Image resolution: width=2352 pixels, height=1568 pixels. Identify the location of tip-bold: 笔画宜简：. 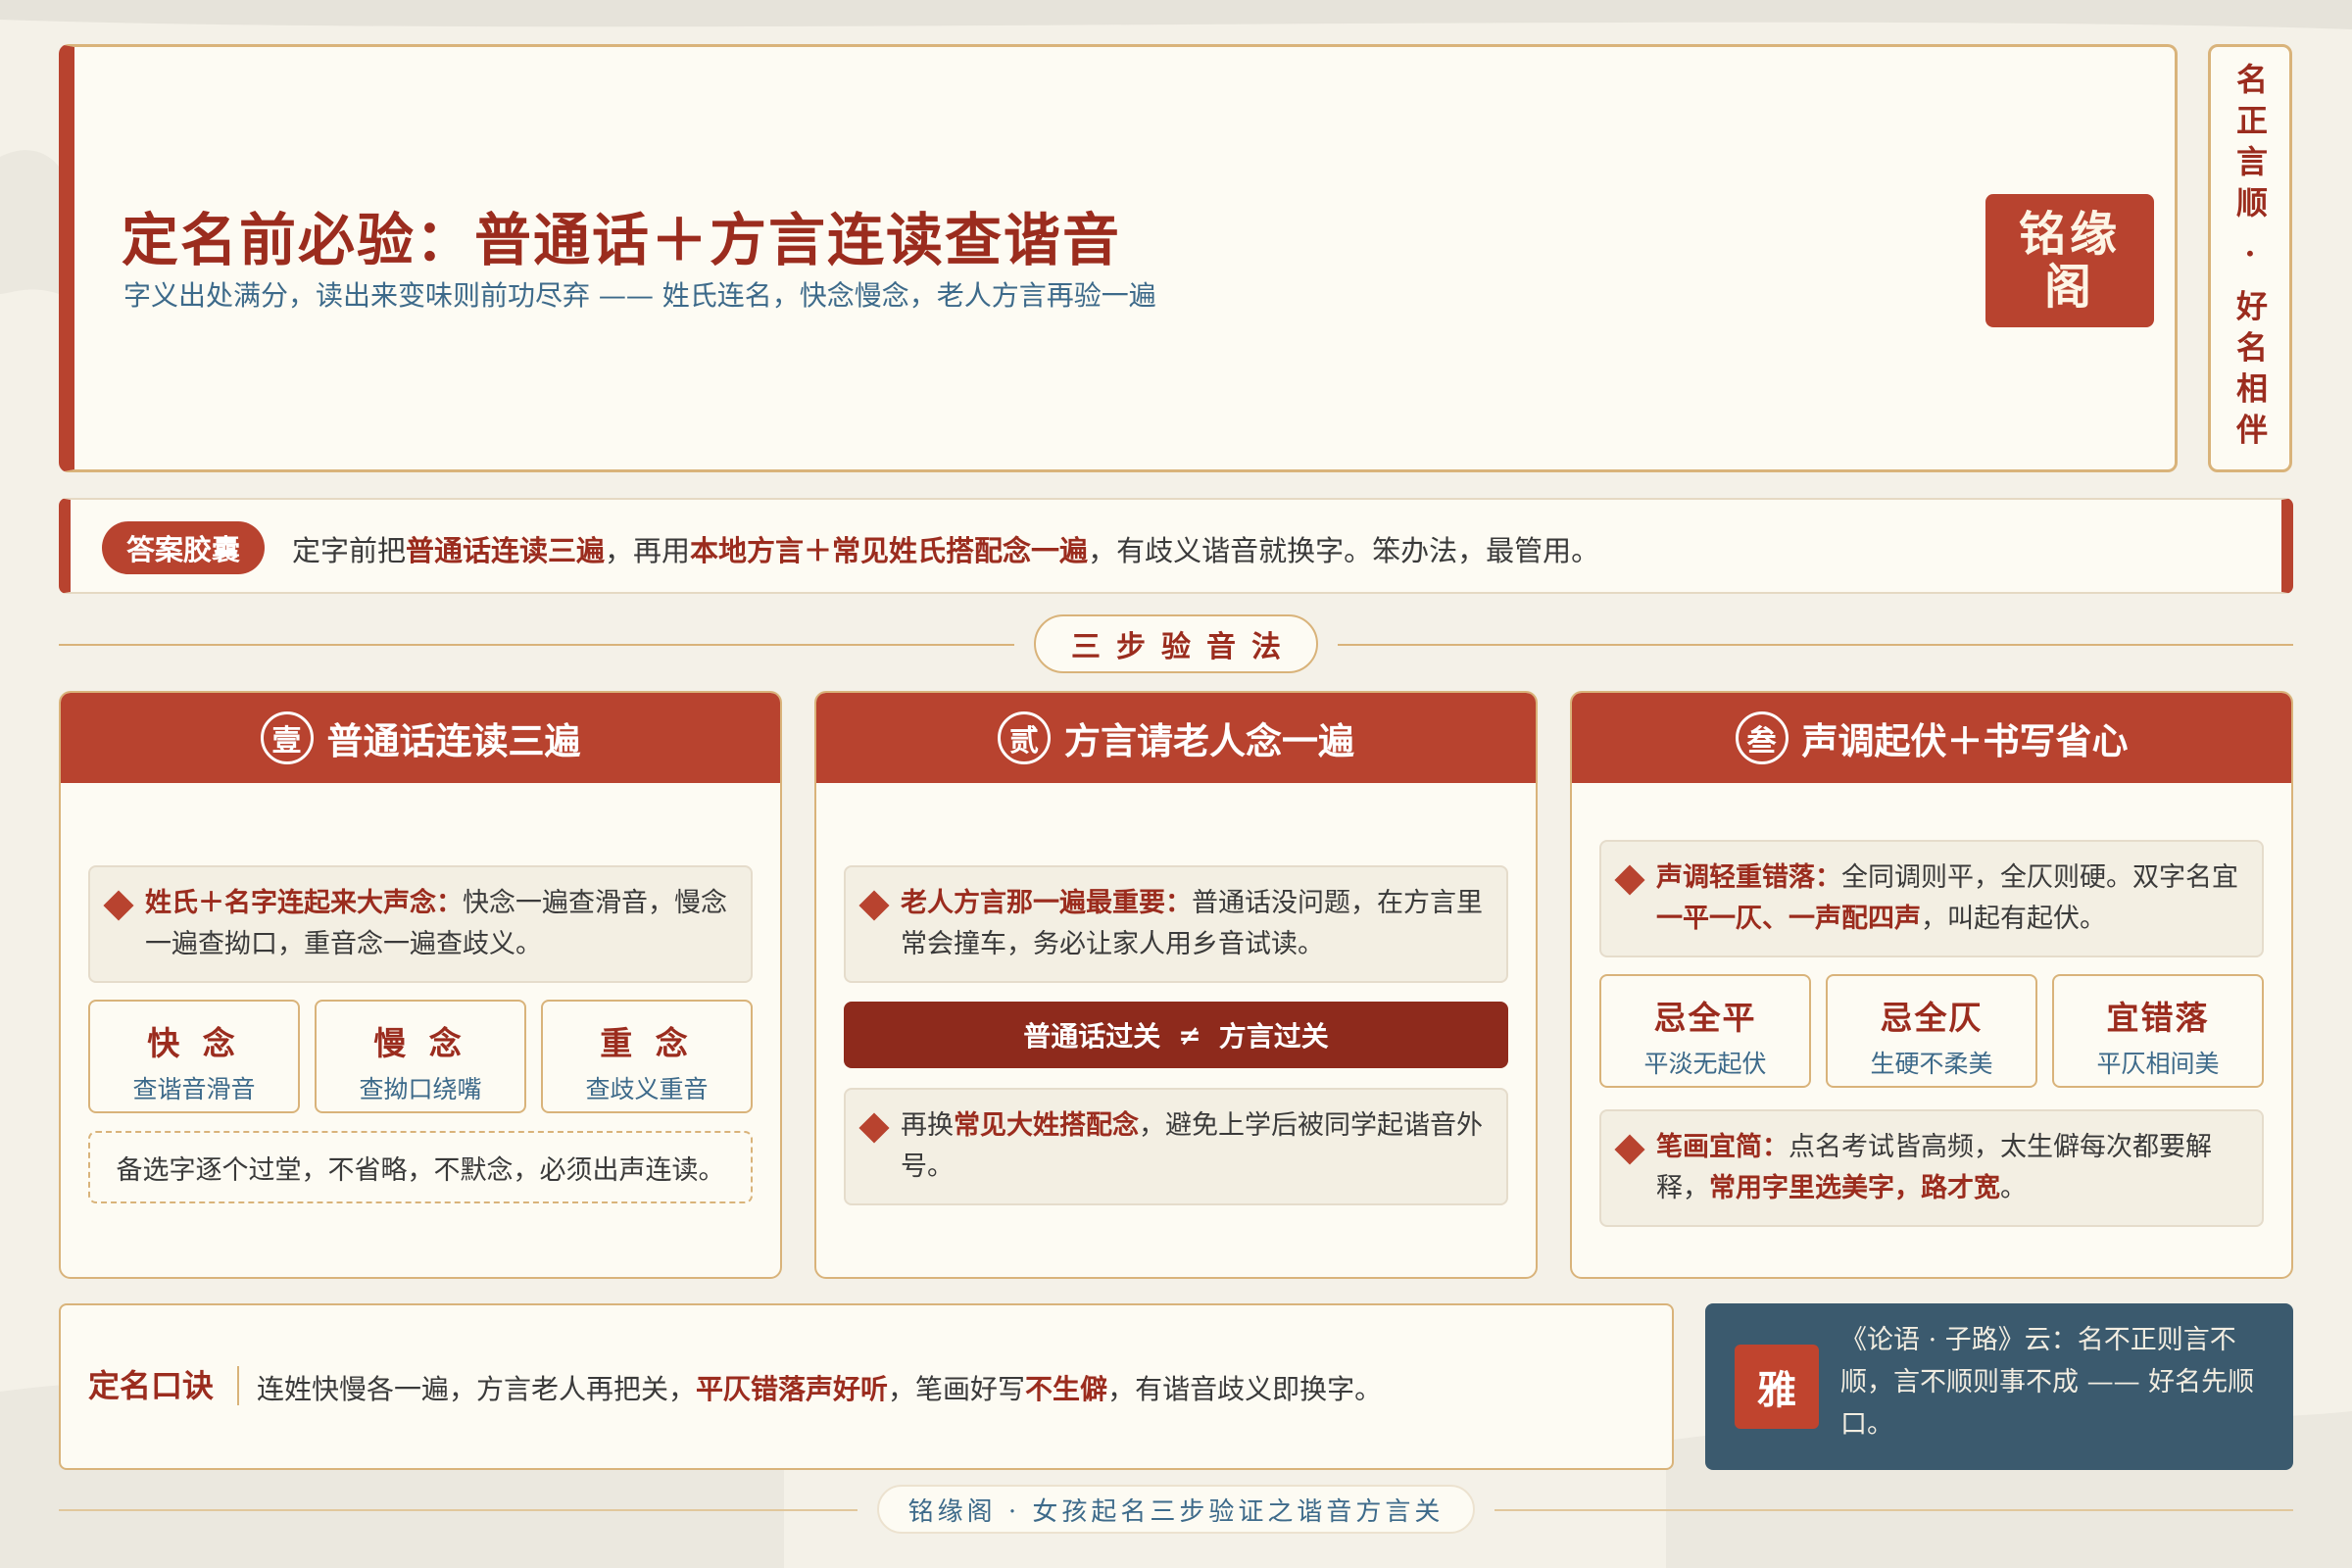
(1722, 1147).